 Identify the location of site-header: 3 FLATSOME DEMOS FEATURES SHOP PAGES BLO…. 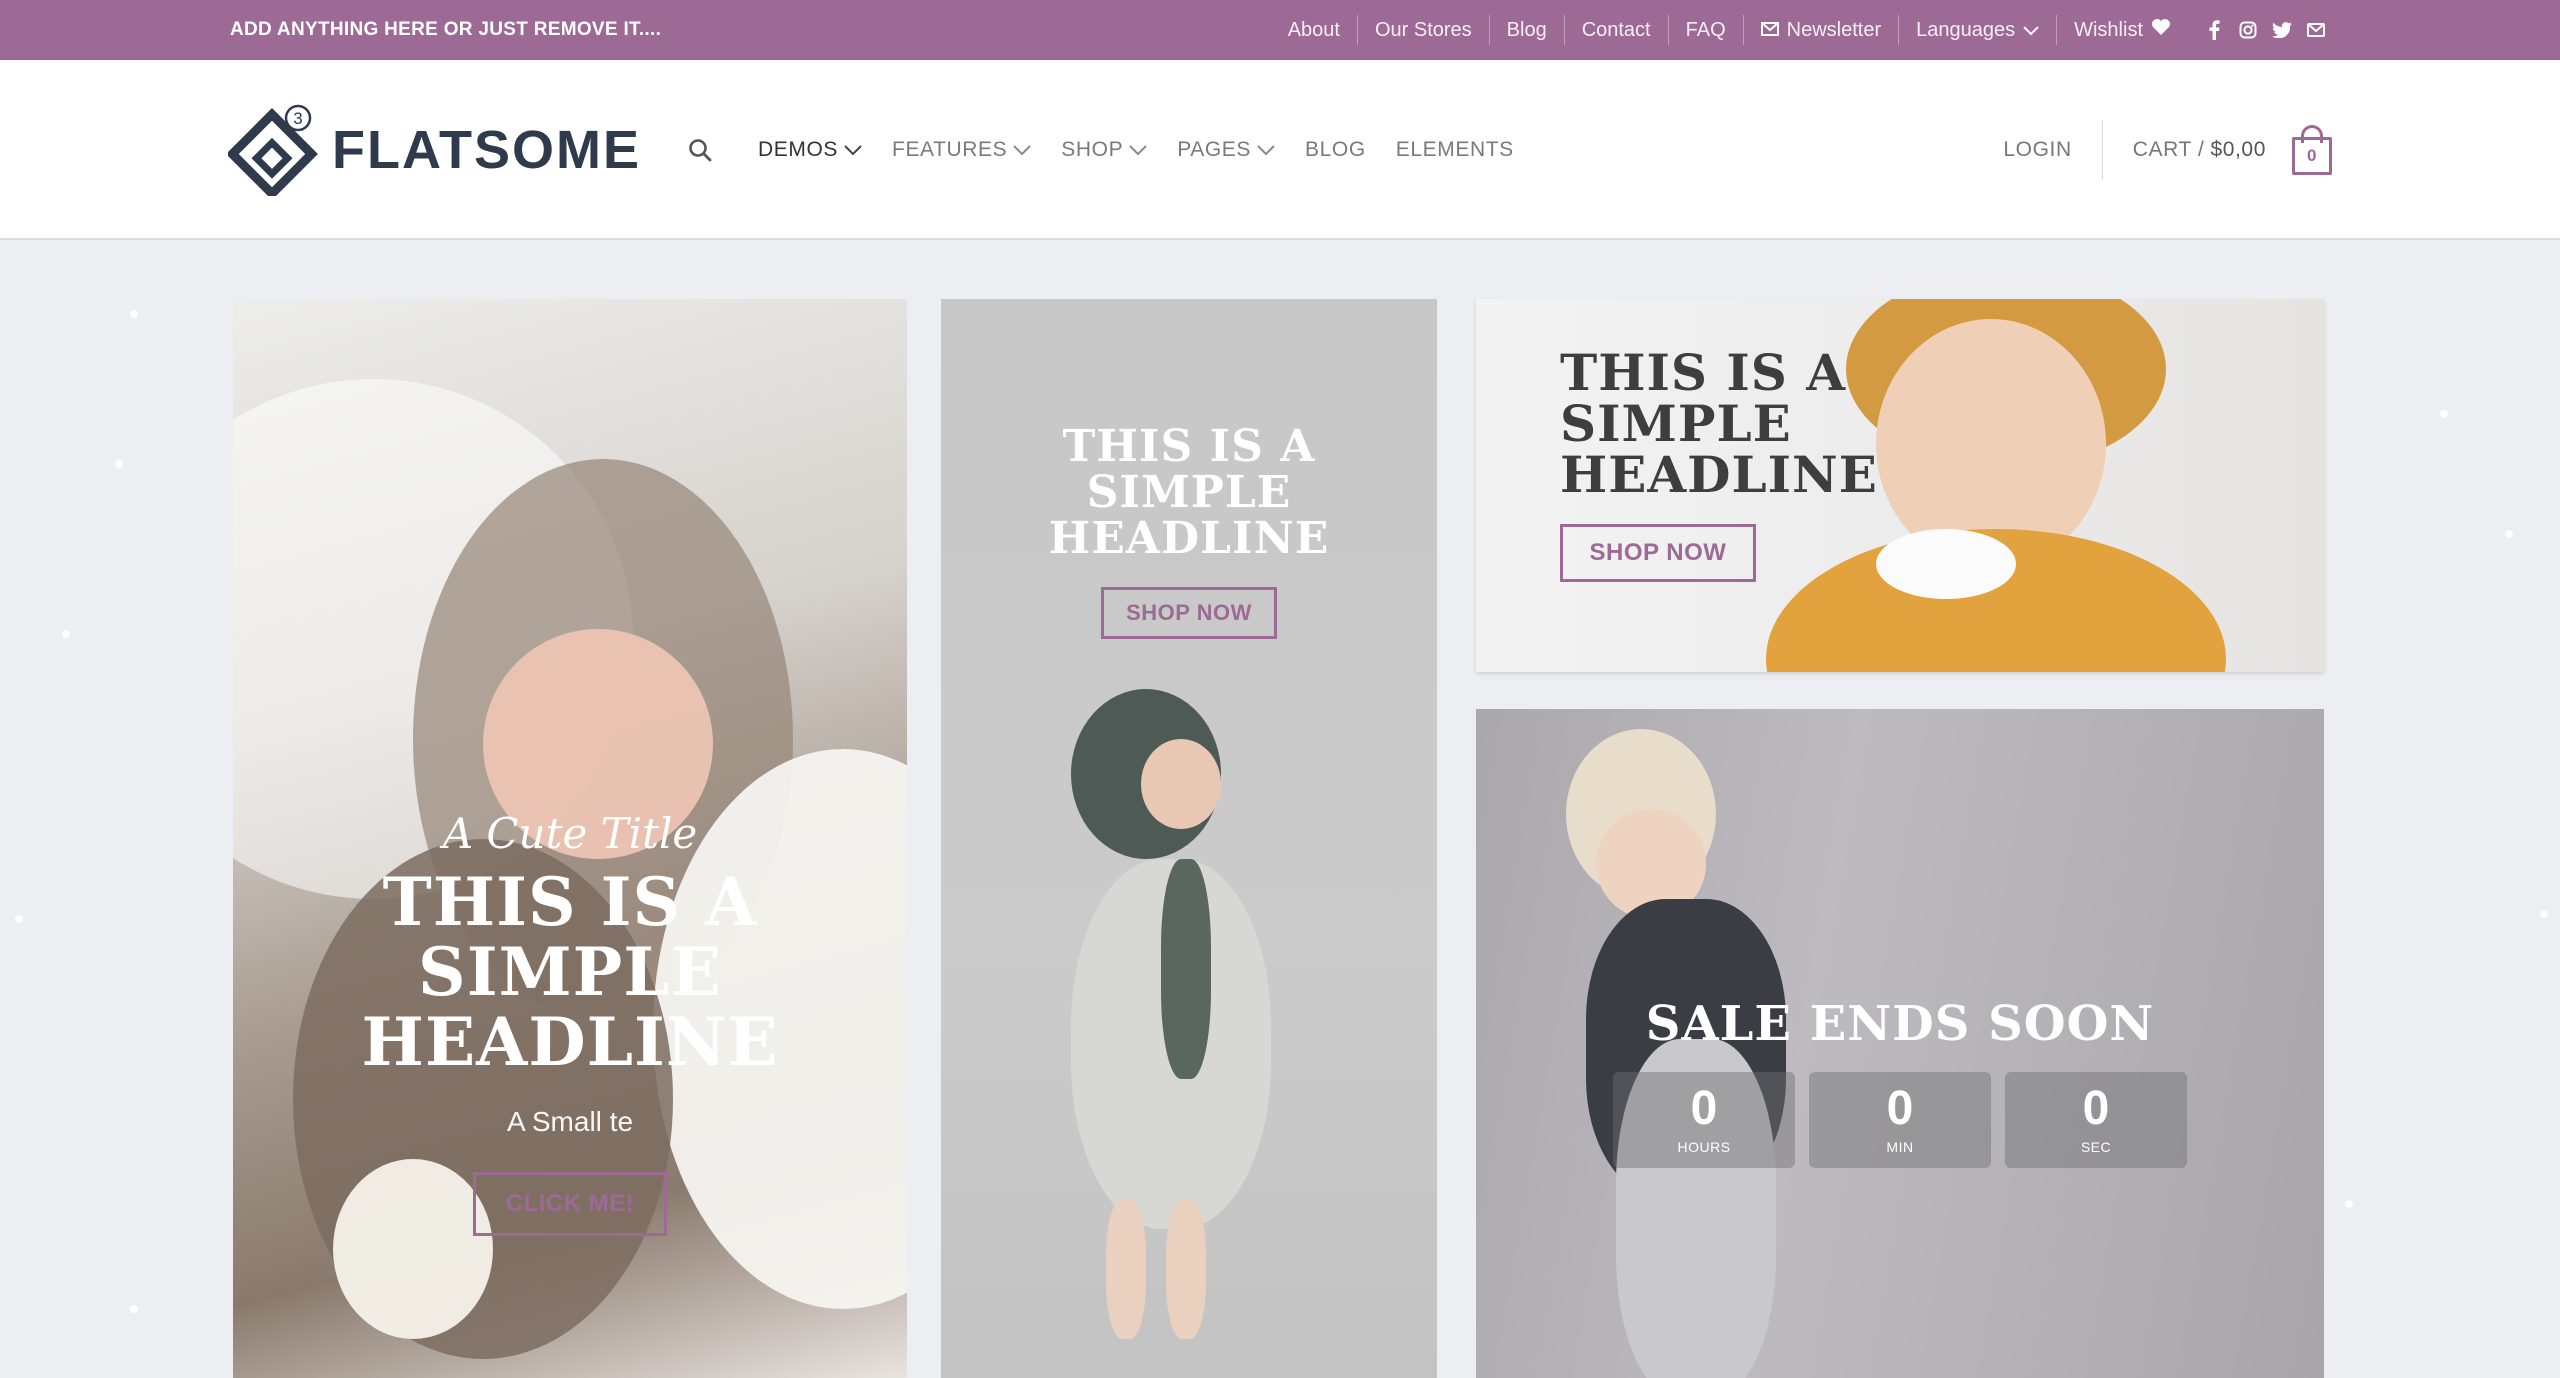
(1280, 150).